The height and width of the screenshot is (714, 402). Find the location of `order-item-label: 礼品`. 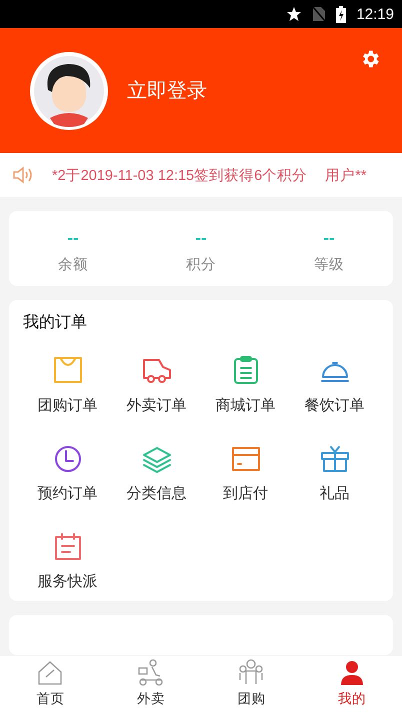

order-item-label: 礼品 is located at coordinates (335, 493).